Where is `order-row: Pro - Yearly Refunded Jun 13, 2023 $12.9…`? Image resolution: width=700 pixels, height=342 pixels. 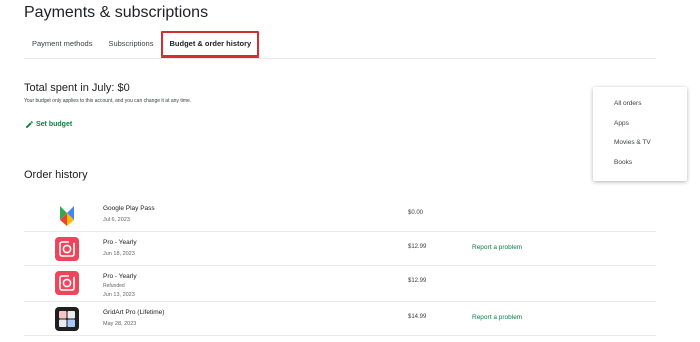 order-row: Pro - Yearly Refunded Jun 13, 2023 $12.9… is located at coordinates (340, 284).